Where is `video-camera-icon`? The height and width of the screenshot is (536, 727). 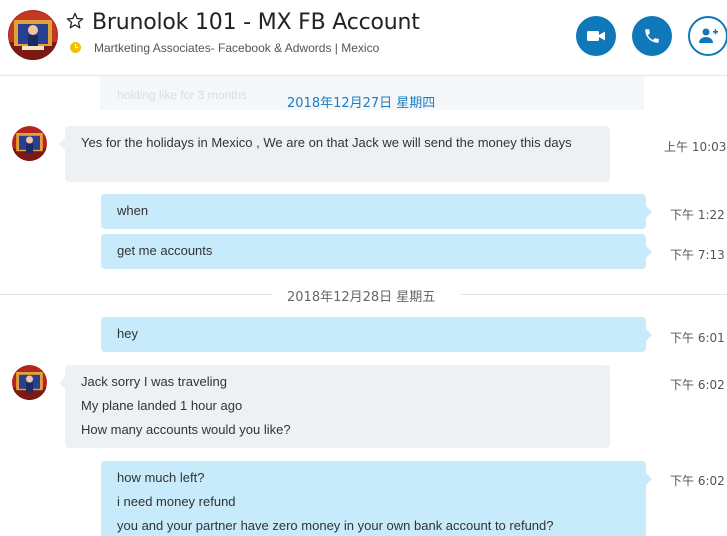
video-camera-icon is located at coordinates (596, 36).